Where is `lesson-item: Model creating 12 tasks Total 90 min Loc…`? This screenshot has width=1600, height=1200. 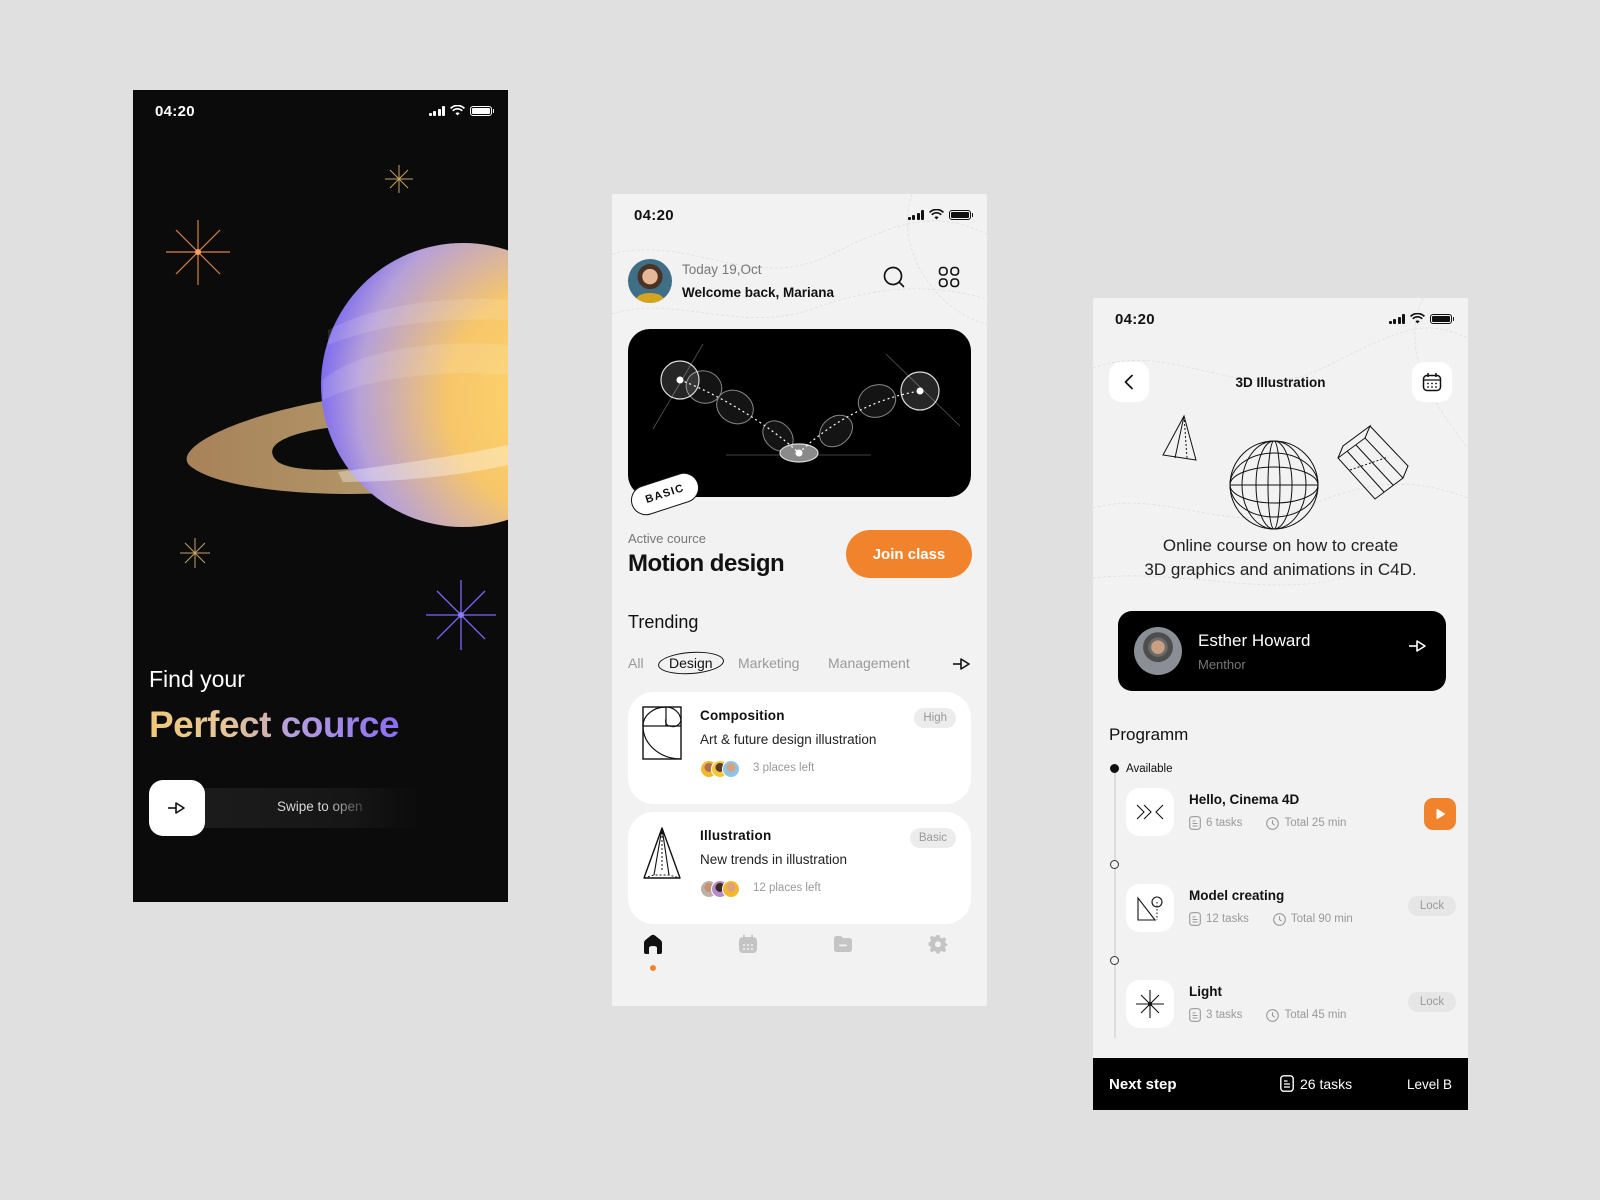
lesson-item: Model creating 12 tasks Total 90 min Loc… is located at coordinates (1291, 909).